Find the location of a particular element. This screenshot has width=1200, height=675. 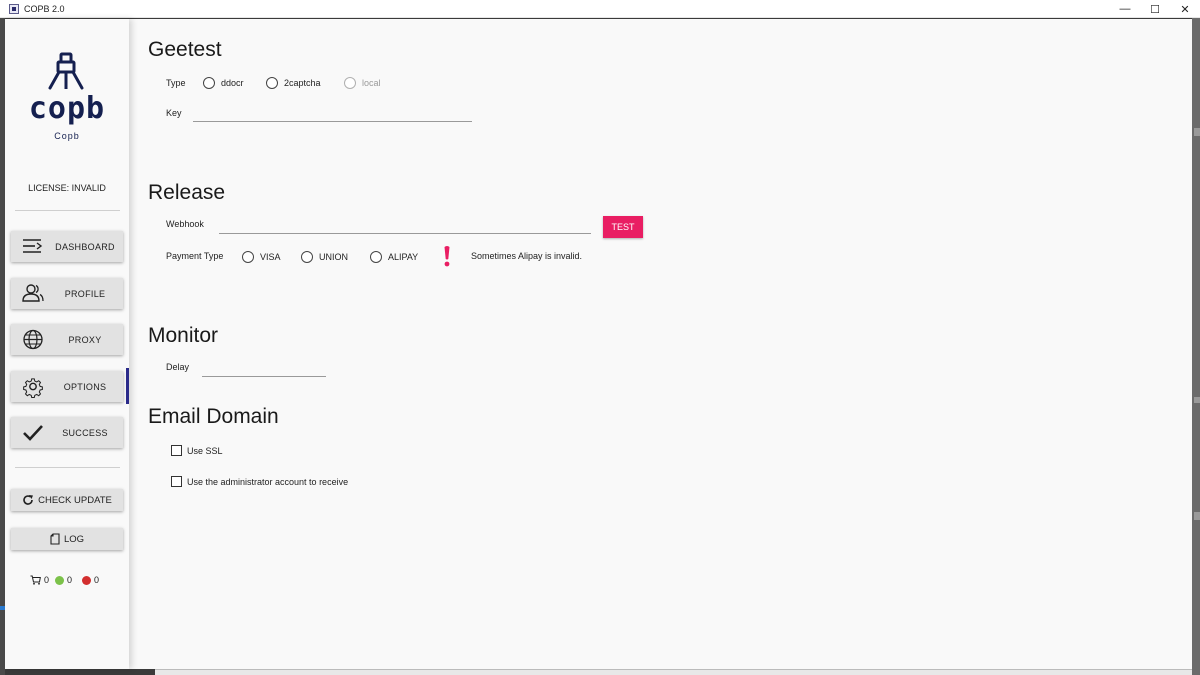

red-status-dot is located at coordinates (87, 580).